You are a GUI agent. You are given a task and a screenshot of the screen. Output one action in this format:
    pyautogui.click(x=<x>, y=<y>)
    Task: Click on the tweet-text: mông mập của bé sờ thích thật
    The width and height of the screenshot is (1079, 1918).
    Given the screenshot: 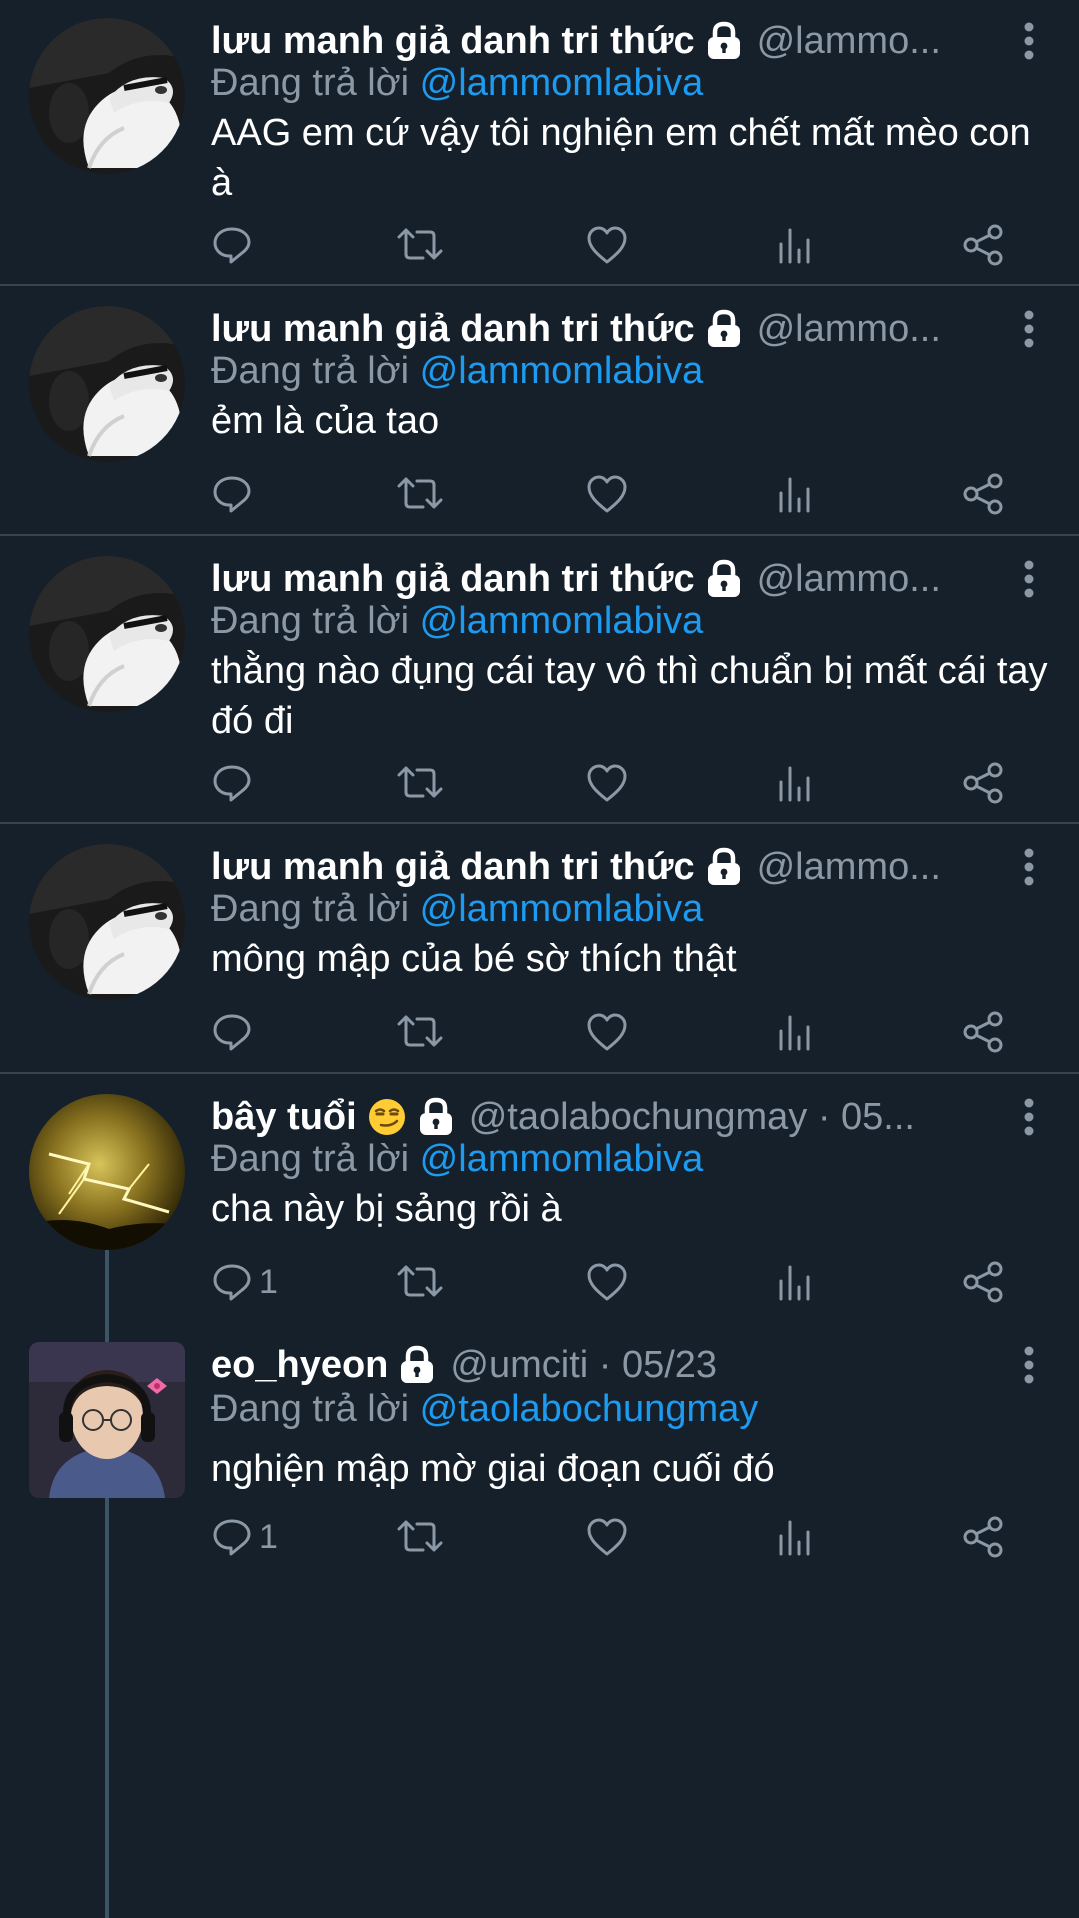 What is the action you would take?
    pyautogui.click(x=474, y=959)
    